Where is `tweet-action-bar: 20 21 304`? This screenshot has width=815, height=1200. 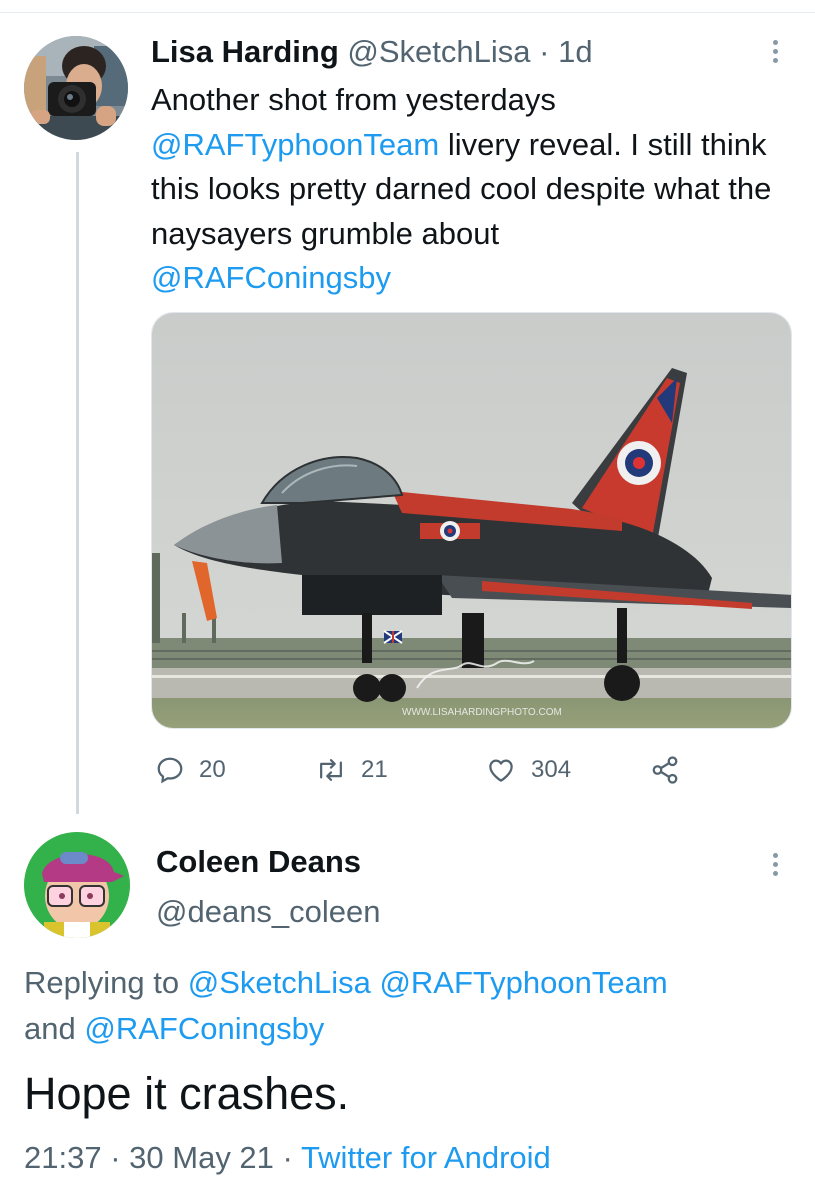 tweet-action-bar: 20 21 304 is located at coordinates (475, 772).